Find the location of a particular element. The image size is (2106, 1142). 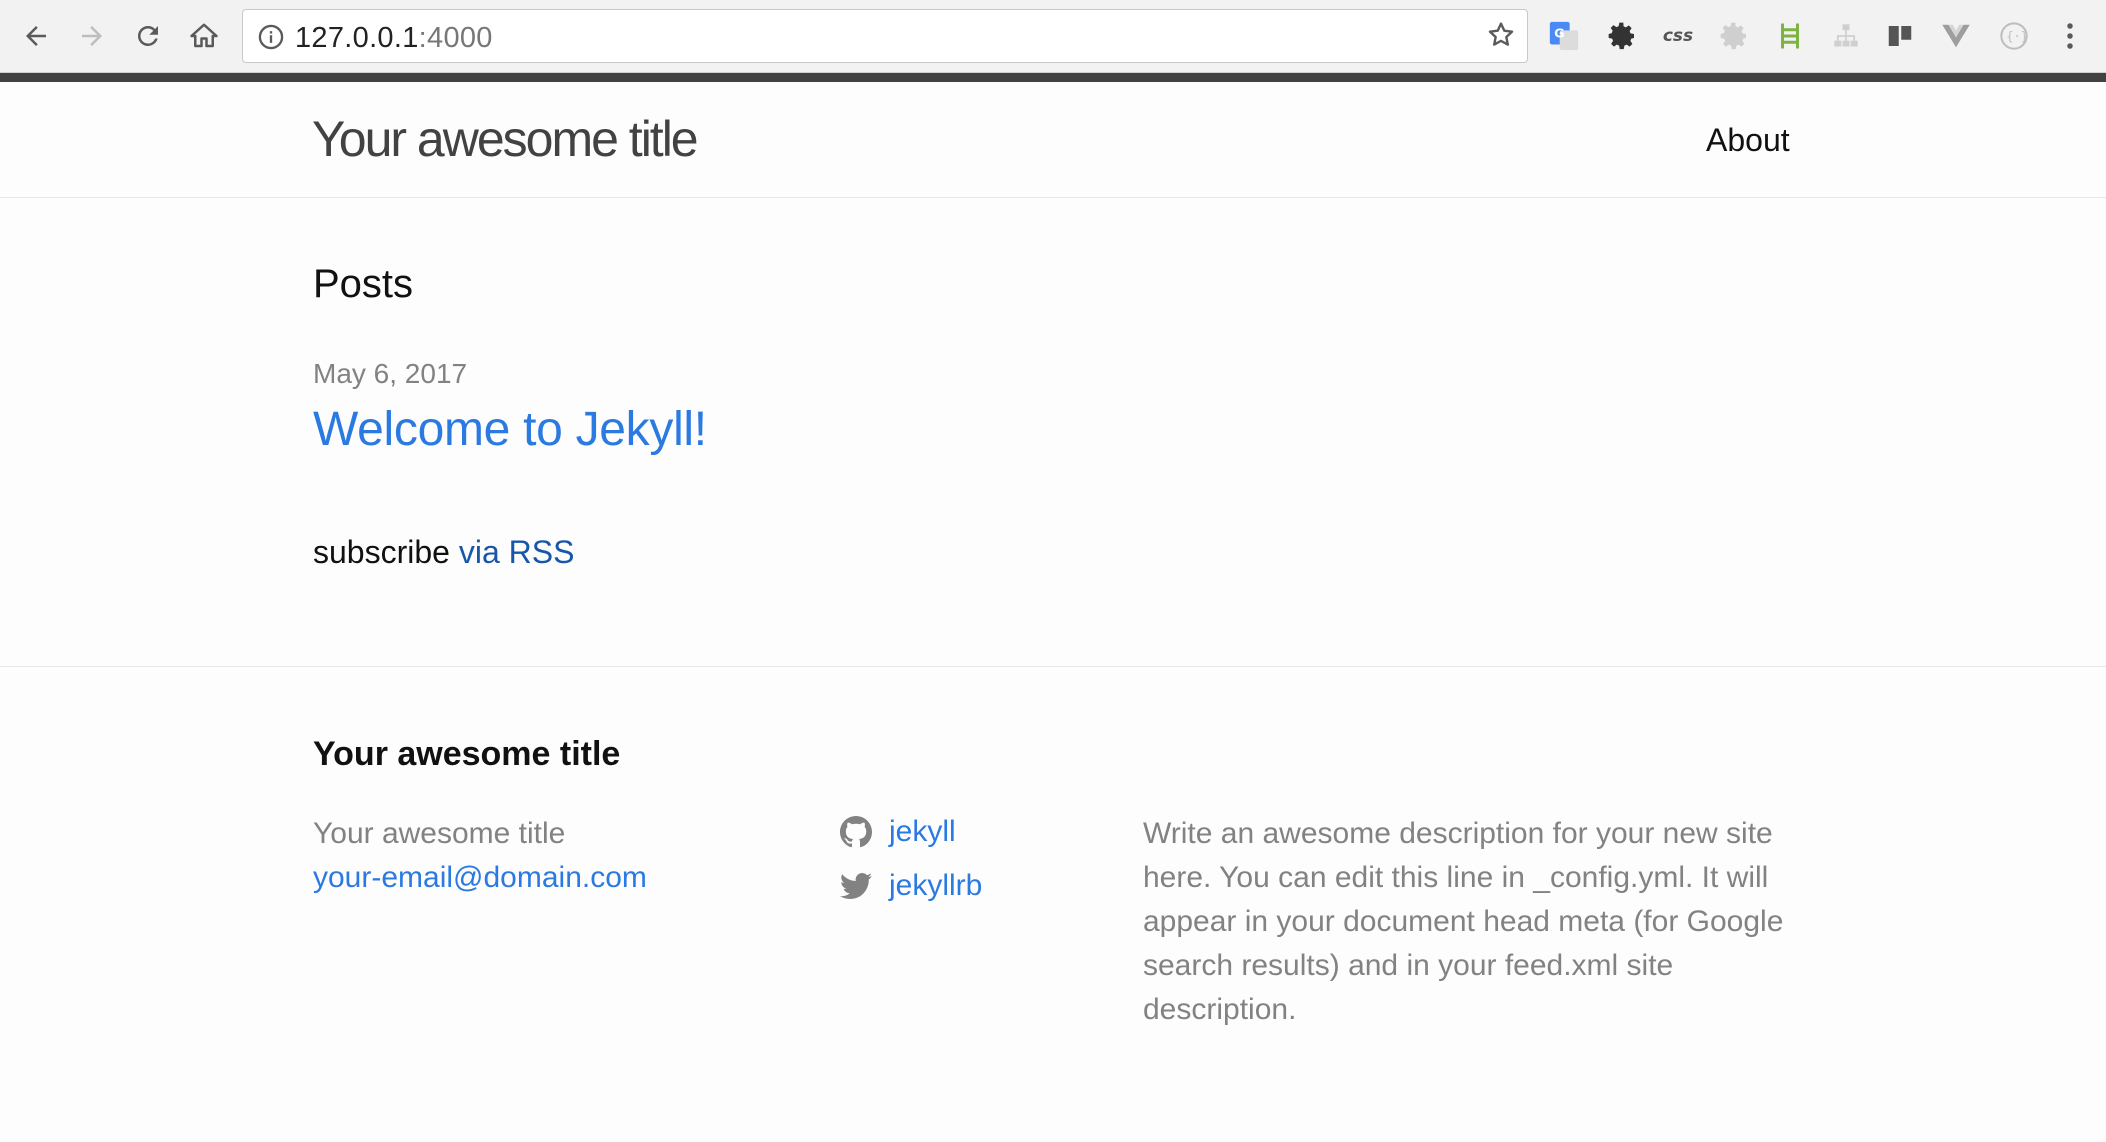

back-arrow-icon is located at coordinates (36, 36).